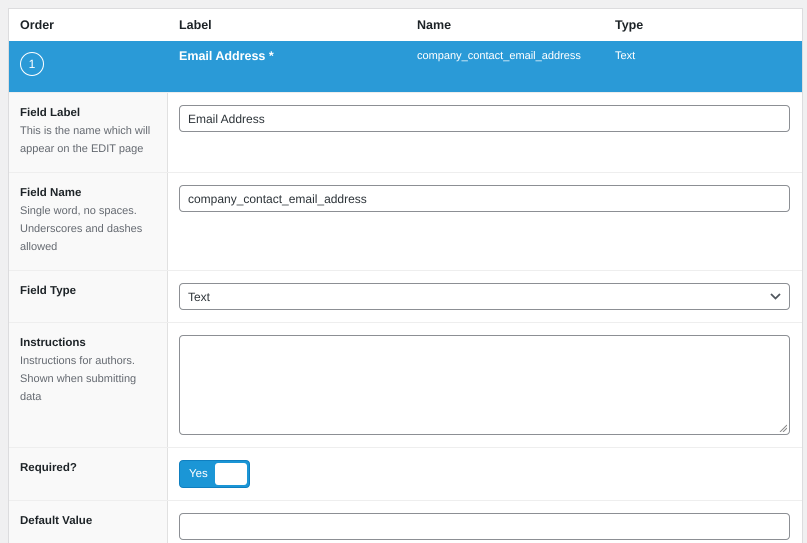  What do you see at coordinates (37, 25) in the screenshot?
I see `column-header: Order` at bounding box center [37, 25].